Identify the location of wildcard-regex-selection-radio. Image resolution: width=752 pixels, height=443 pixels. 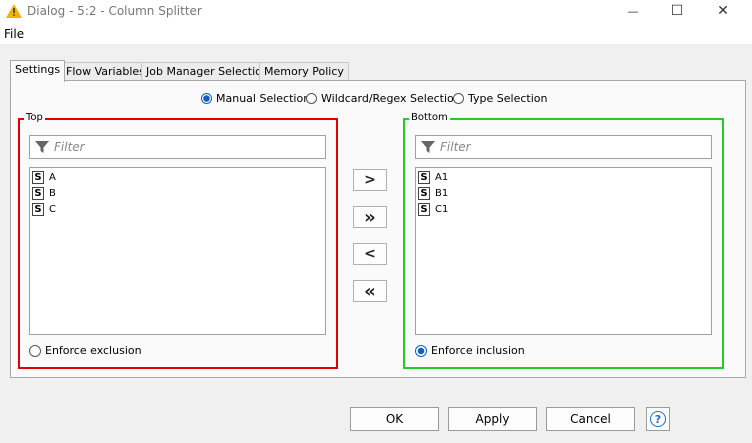
(311, 98).